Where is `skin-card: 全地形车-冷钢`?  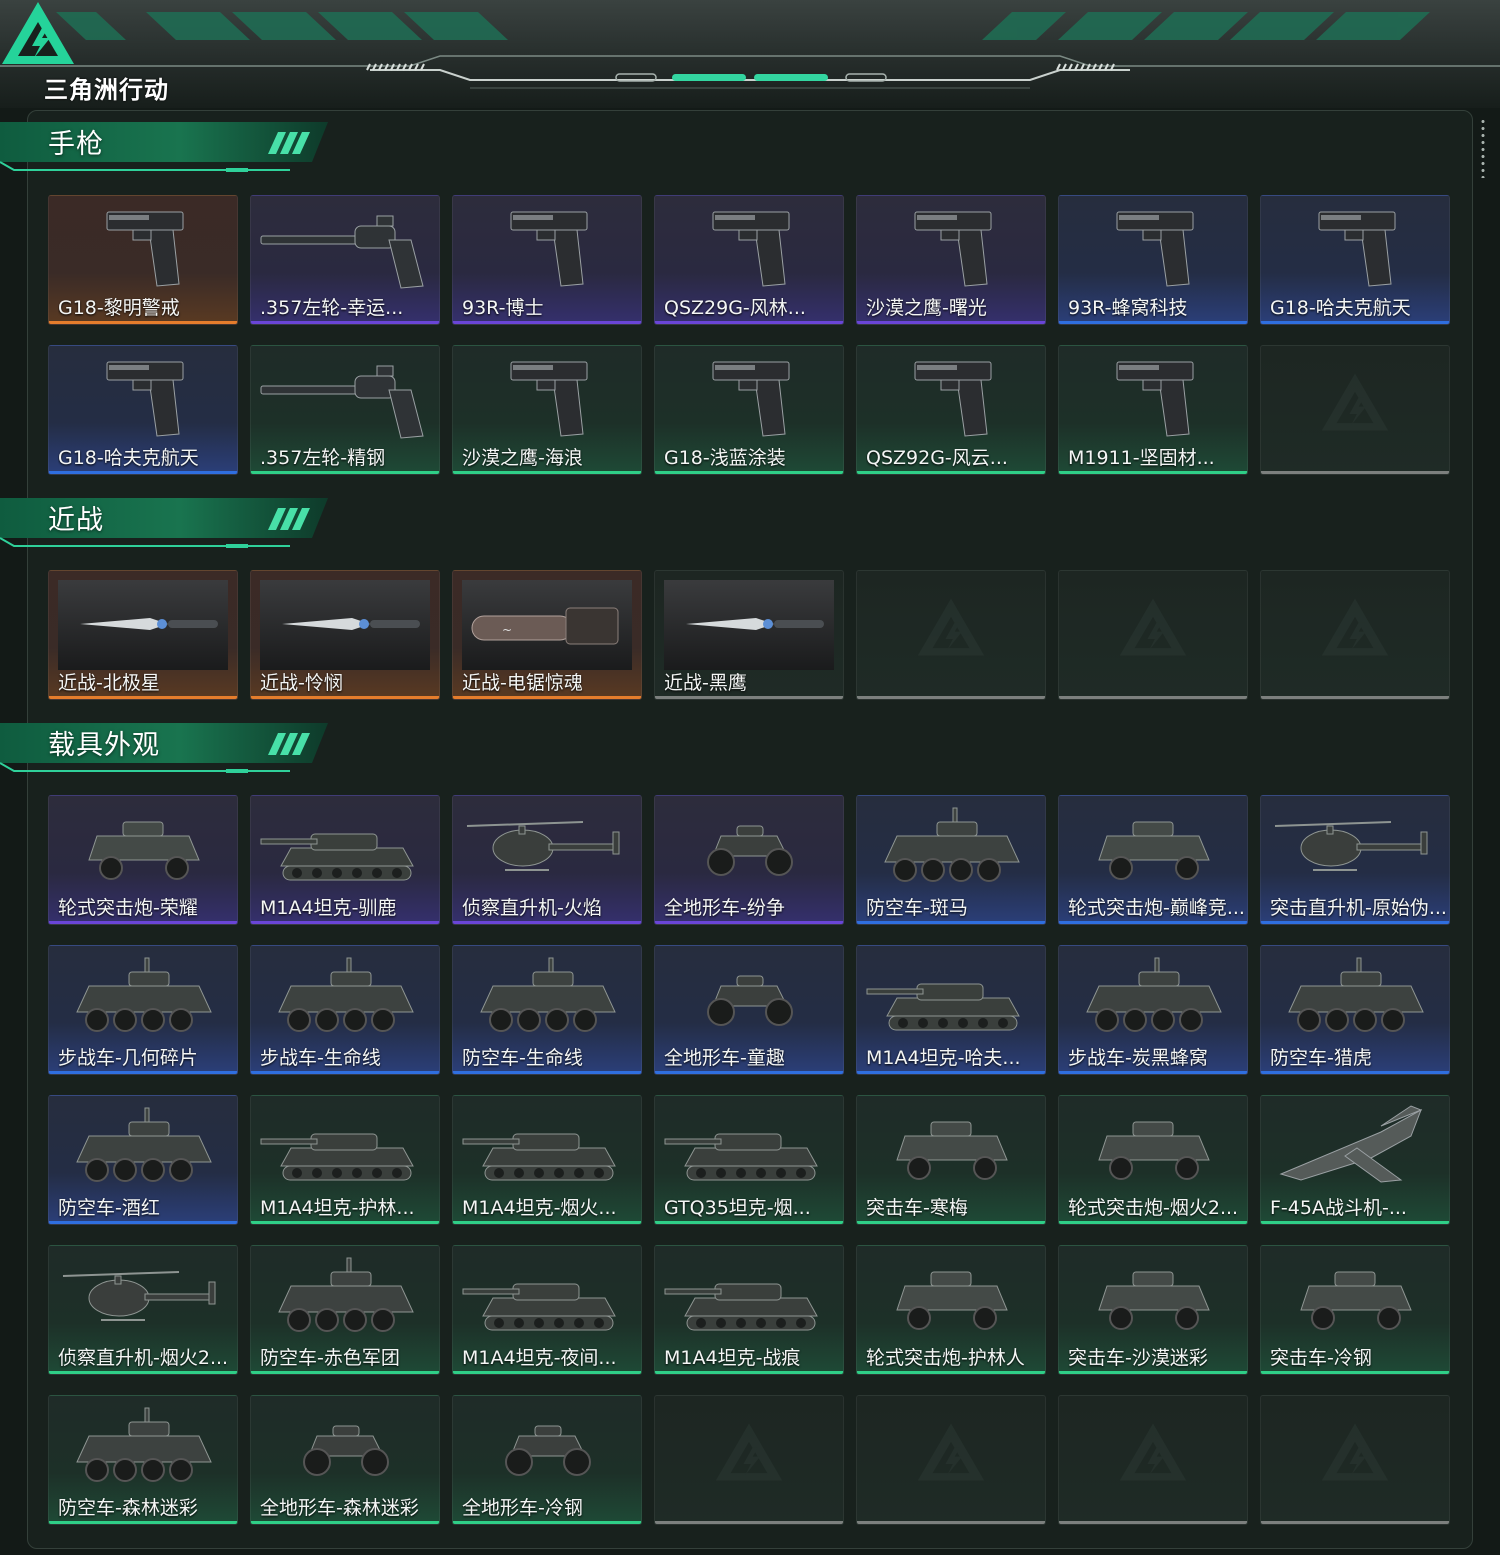
skin-card: 全地形车-冷钢 is located at coordinates (547, 1460).